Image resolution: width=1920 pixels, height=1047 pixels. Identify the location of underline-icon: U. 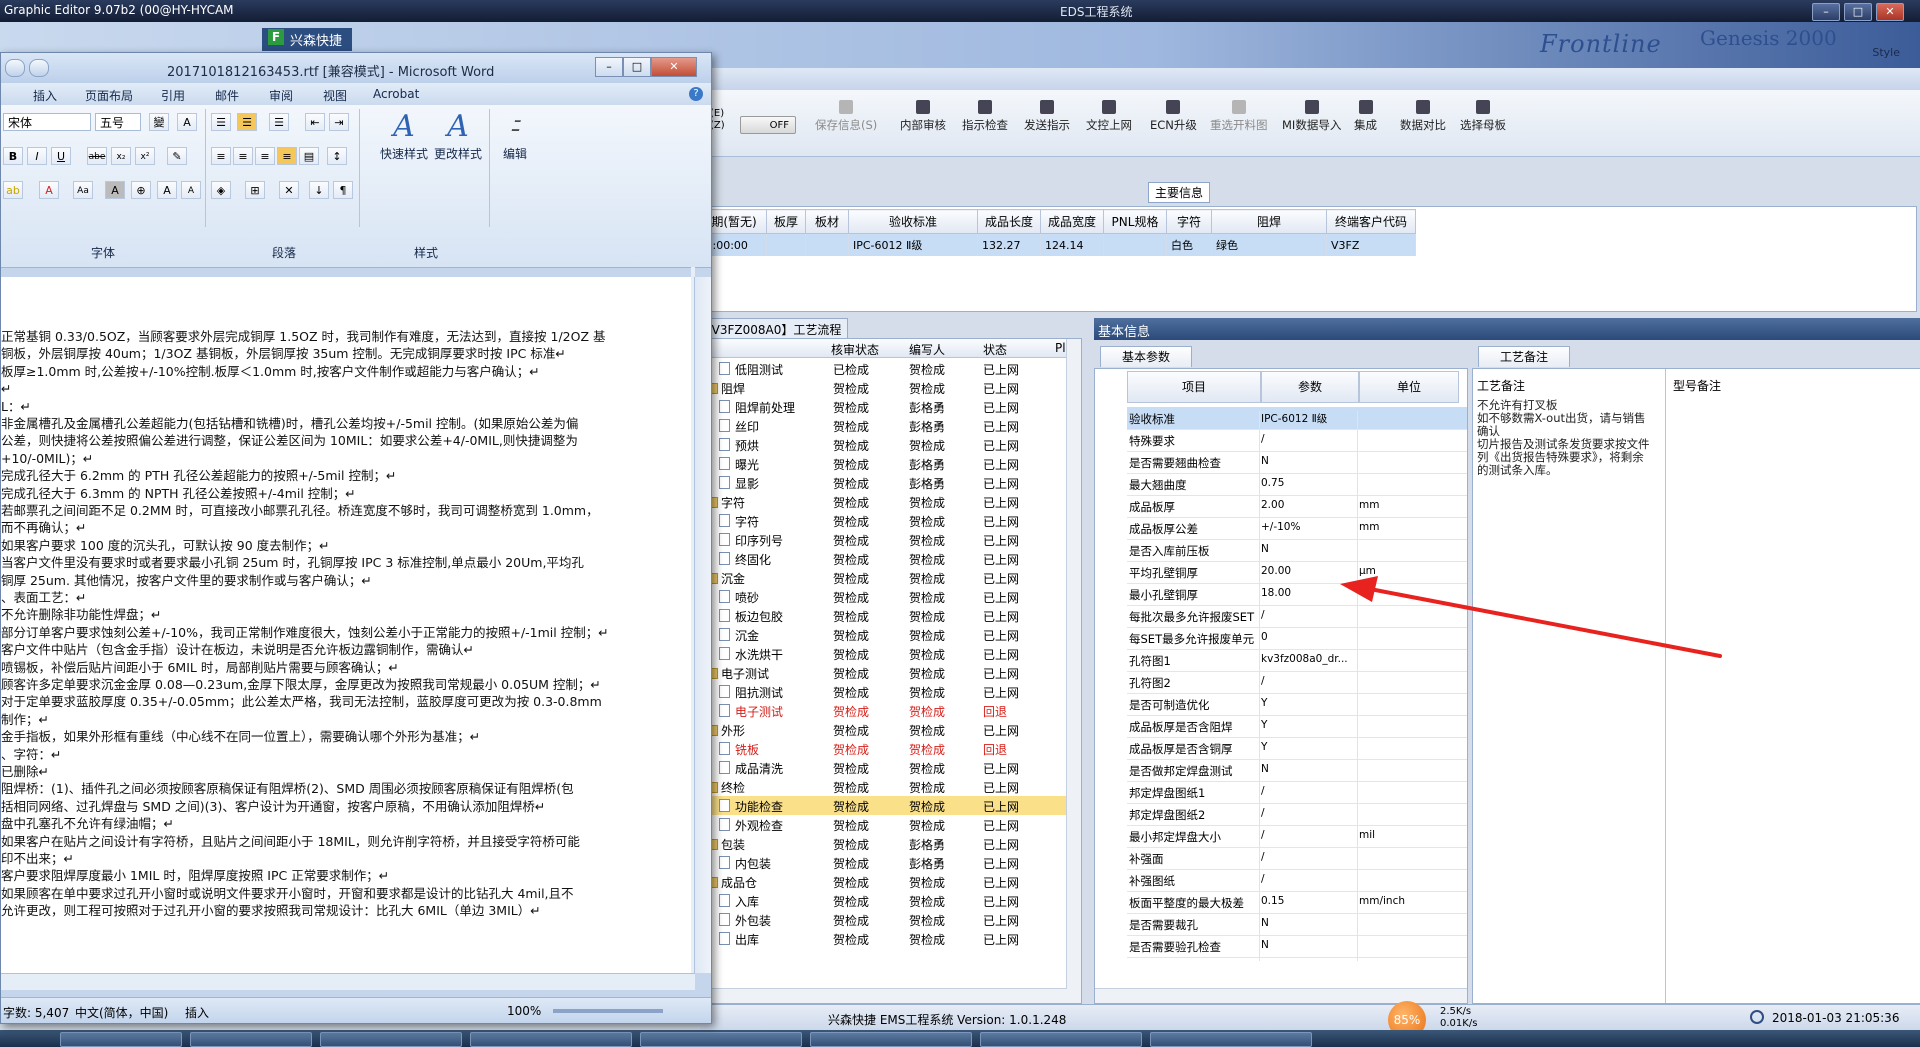
(61, 156).